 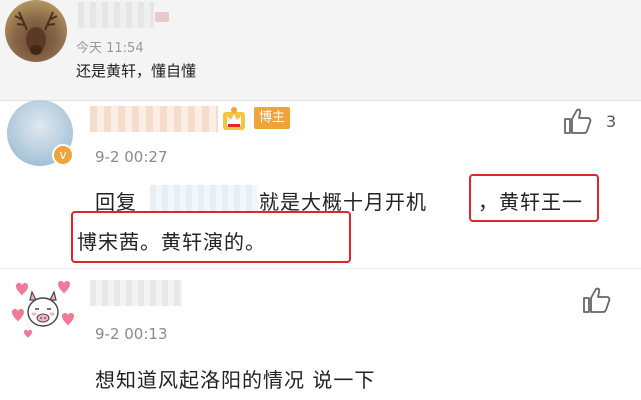 I want to click on blogger-badge: 博主, so click(x=272, y=118).